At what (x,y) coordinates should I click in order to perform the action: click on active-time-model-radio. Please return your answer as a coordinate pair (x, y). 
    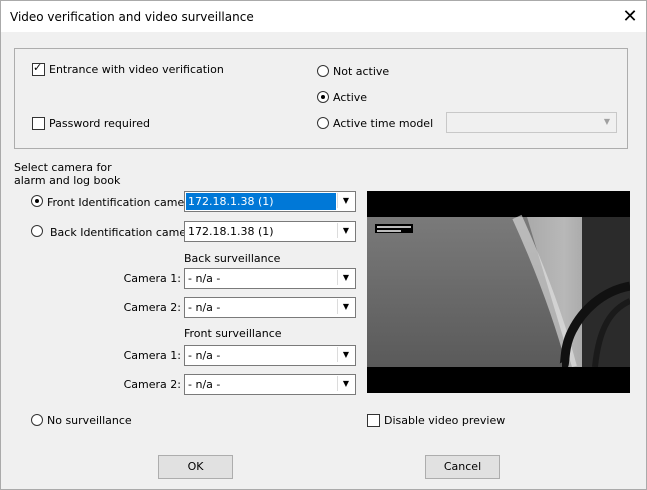
    Looking at the image, I should click on (323, 123).